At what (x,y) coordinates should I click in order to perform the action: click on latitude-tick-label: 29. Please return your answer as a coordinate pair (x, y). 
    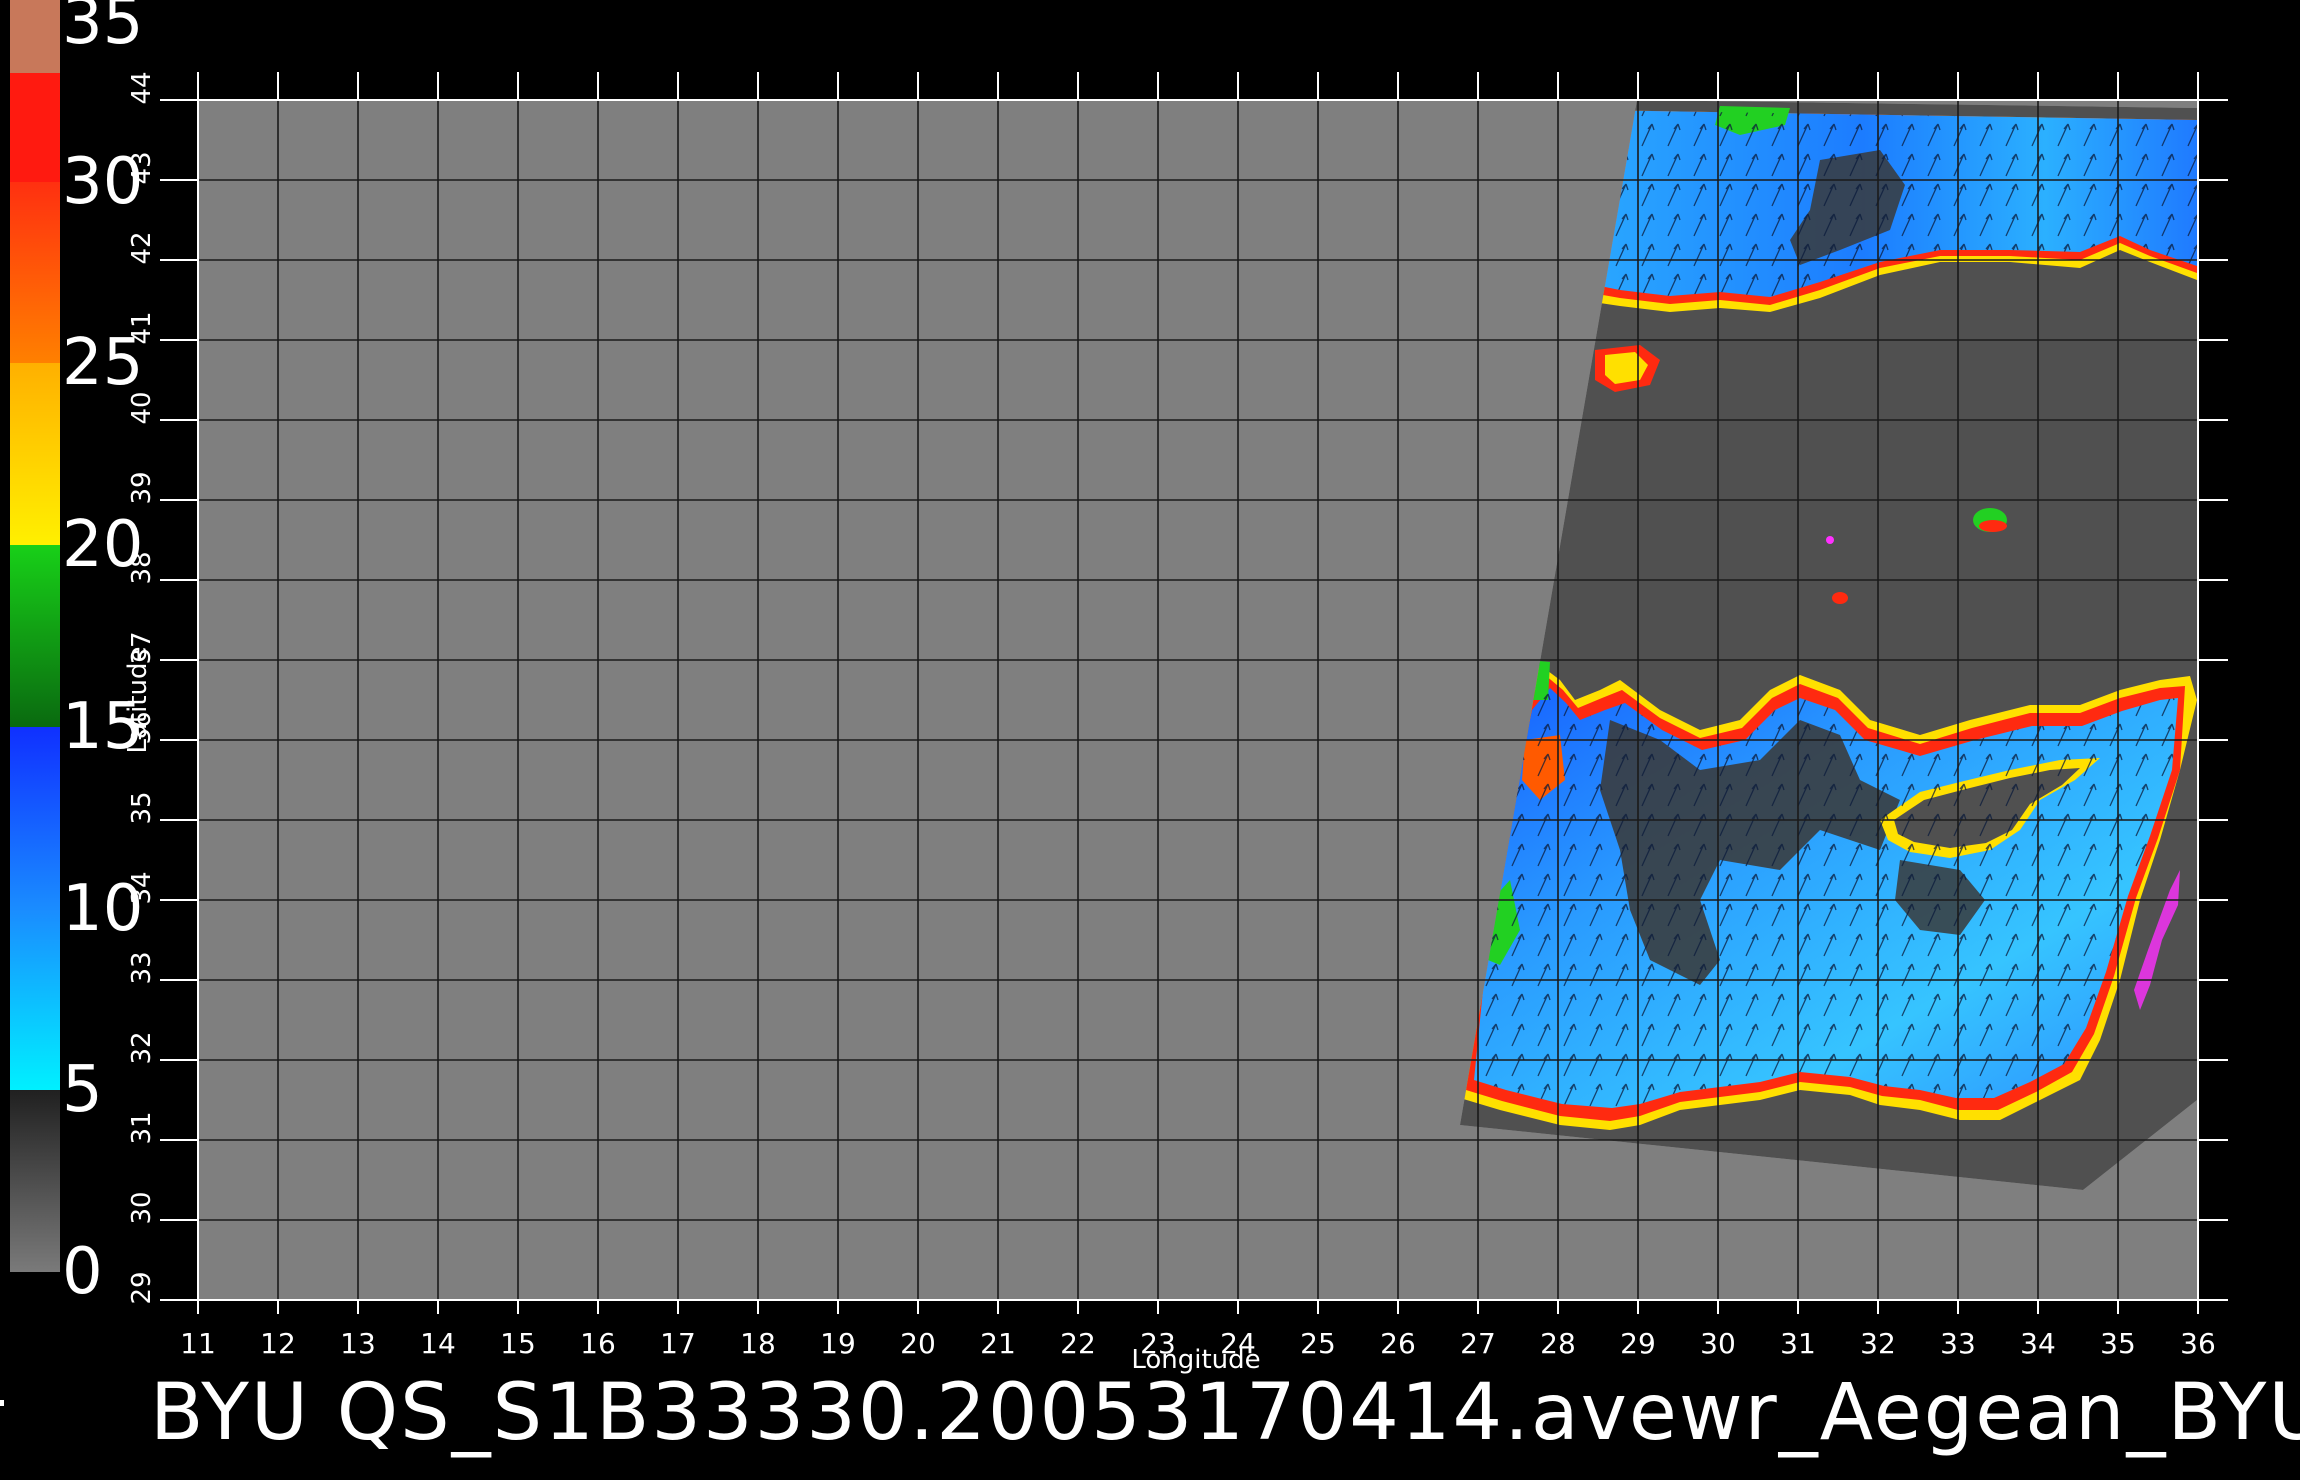
    Looking at the image, I should click on (142, 1288).